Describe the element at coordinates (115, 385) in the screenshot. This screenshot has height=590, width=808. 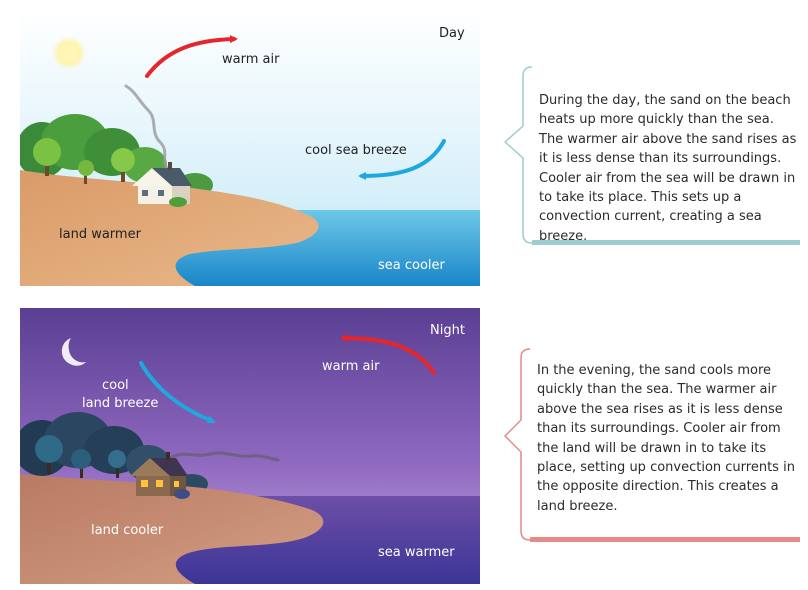
I see `night-cool-label: cool` at that location.